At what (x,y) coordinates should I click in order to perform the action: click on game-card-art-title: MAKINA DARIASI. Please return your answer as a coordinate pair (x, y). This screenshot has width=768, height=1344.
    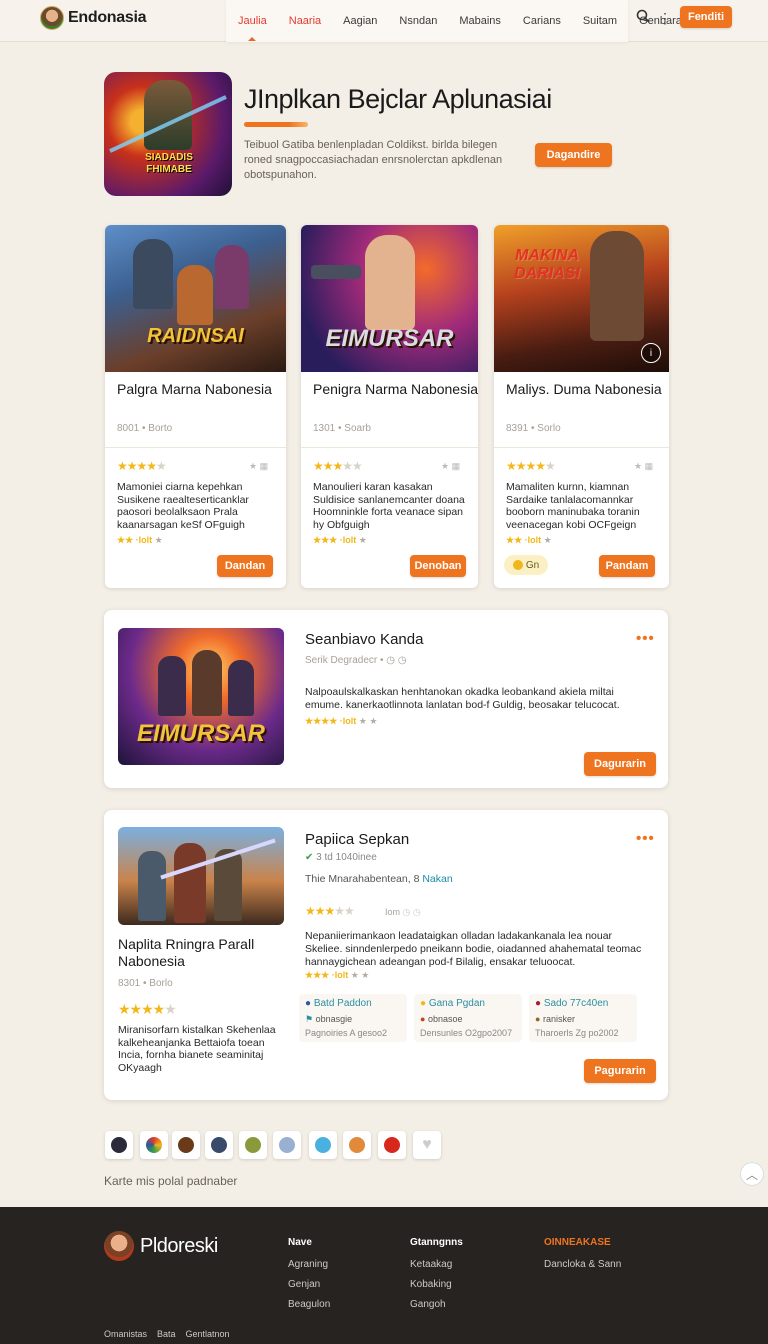
    Looking at the image, I should click on (547, 264).